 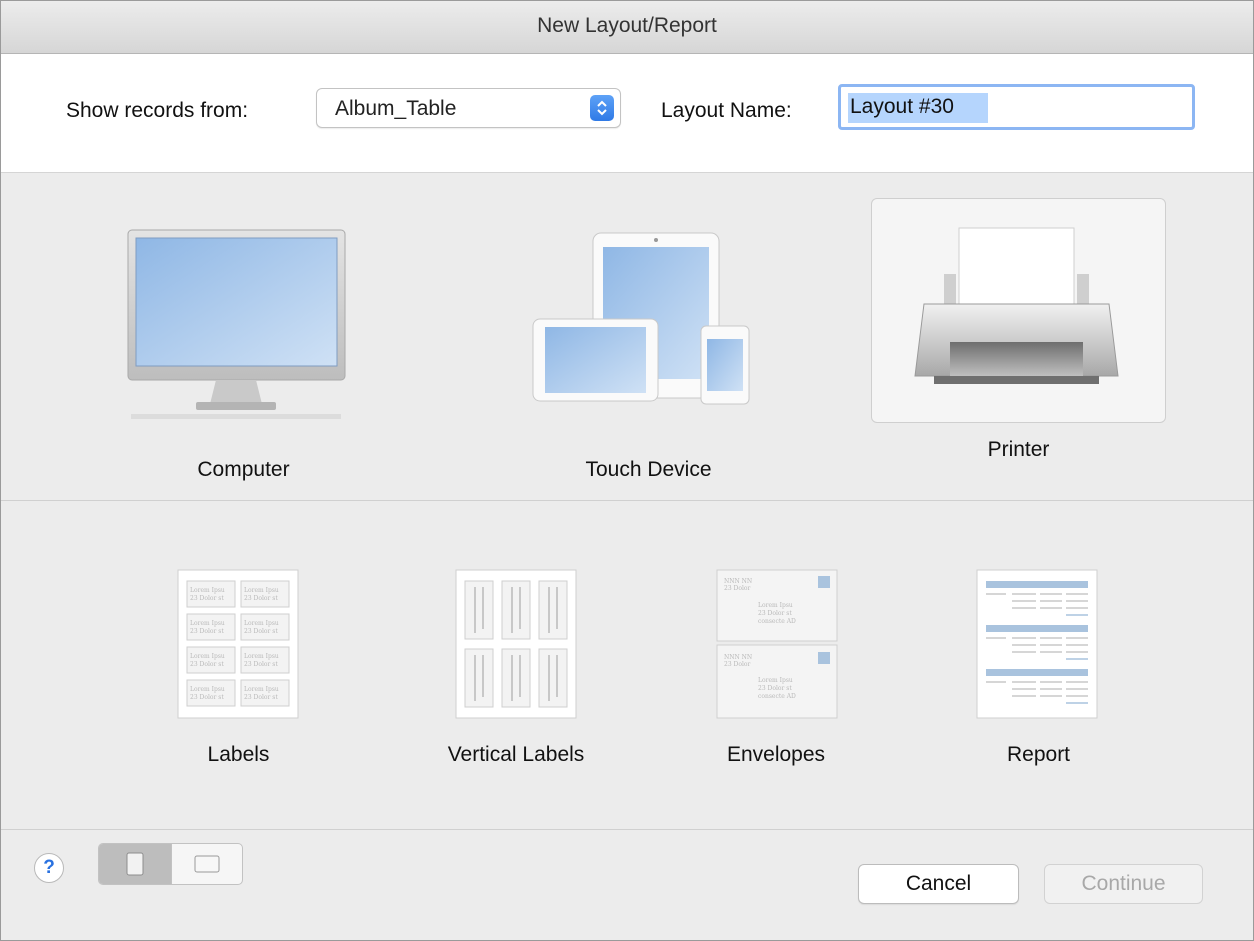 I want to click on layout-vertical-labels: Vertical Labels, so click(x=516, y=666).